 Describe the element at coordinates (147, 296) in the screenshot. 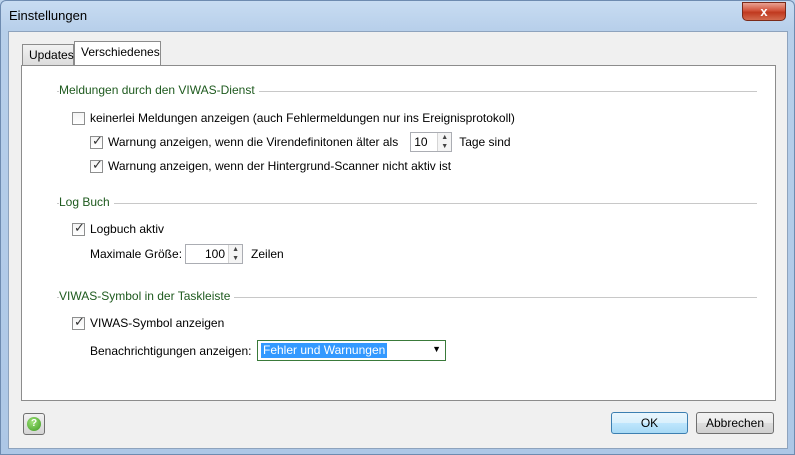

I see `group-title-tray: VIWAS-Symbol in der Taskleiste` at that location.